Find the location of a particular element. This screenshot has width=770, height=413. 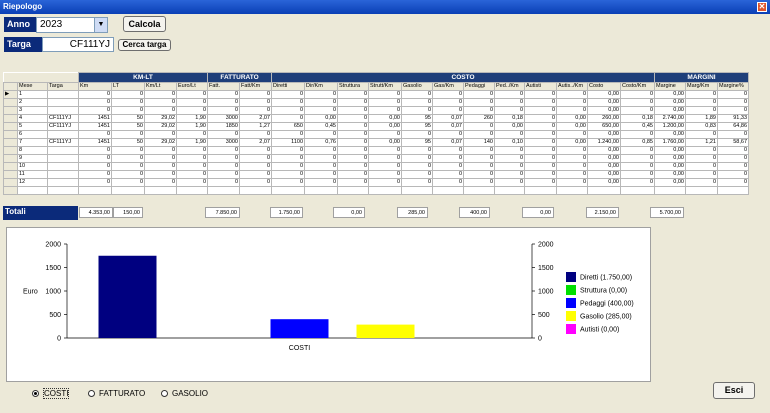

table-row: 2 0 0 0 0 0 0 0 0 0 0 0 0 0 0 0 0 0,00 0 0,00 0 0 is located at coordinates (376, 102).